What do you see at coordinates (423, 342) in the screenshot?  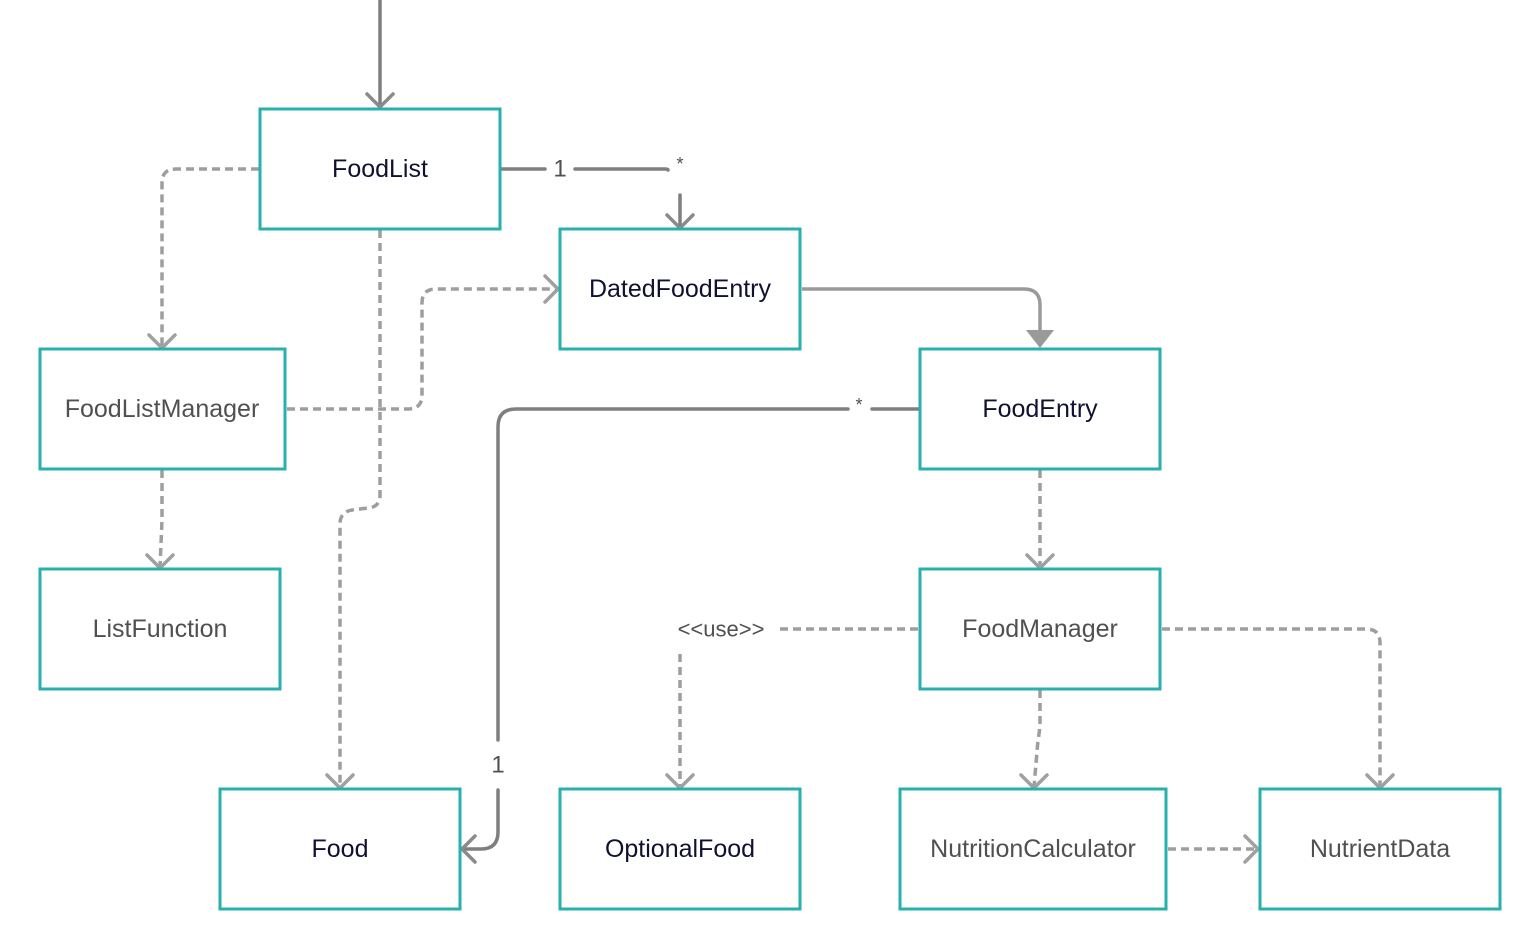 I see `edge-foodlistmanager-to-datedfoodentry` at bounding box center [423, 342].